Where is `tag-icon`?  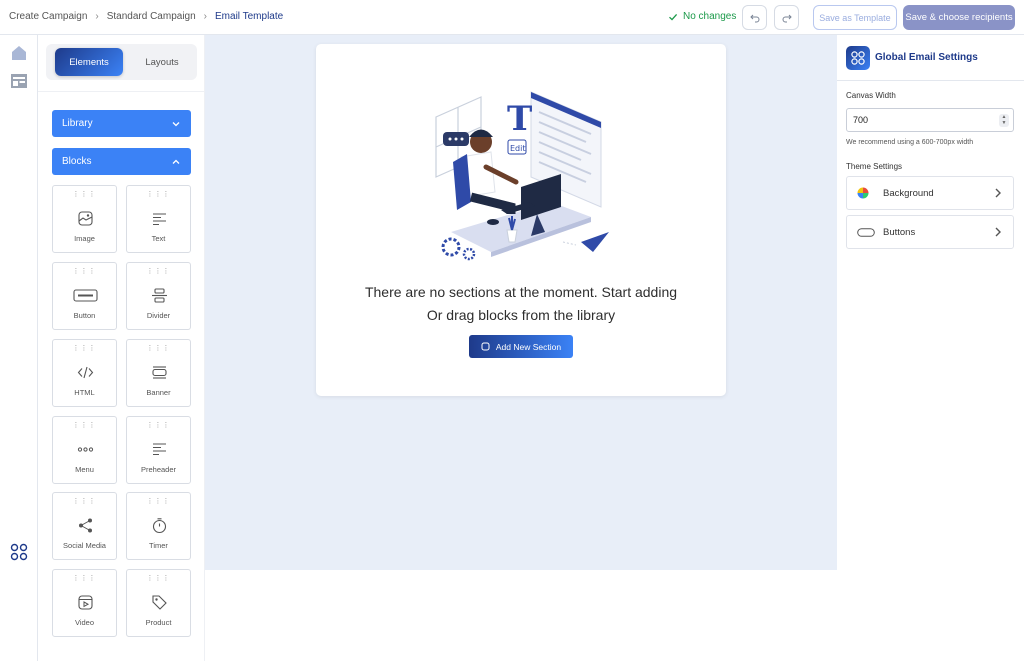
tag-icon is located at coordinates (159, 602).